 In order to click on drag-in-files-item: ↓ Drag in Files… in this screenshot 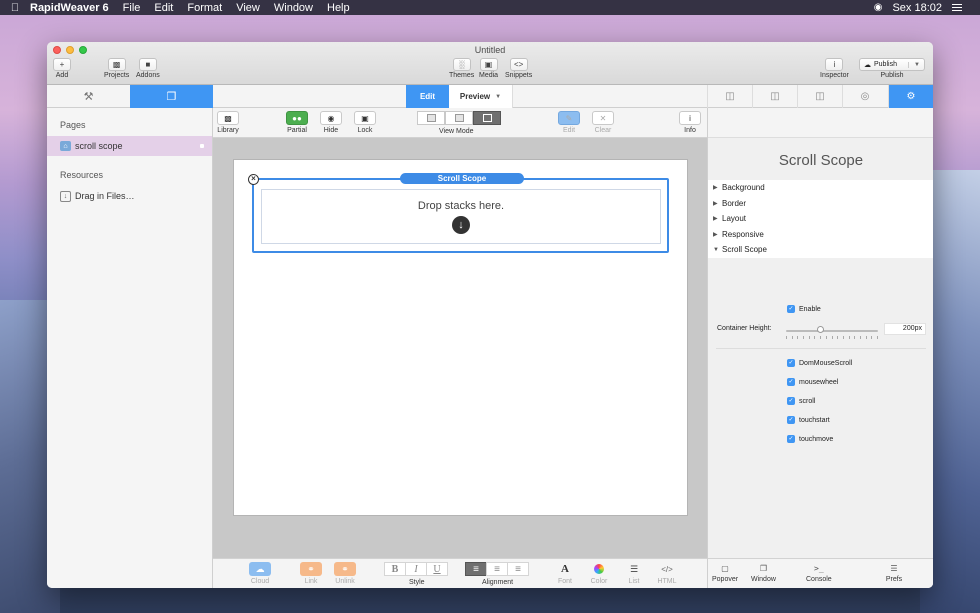, I will do `click(129, 196)`.